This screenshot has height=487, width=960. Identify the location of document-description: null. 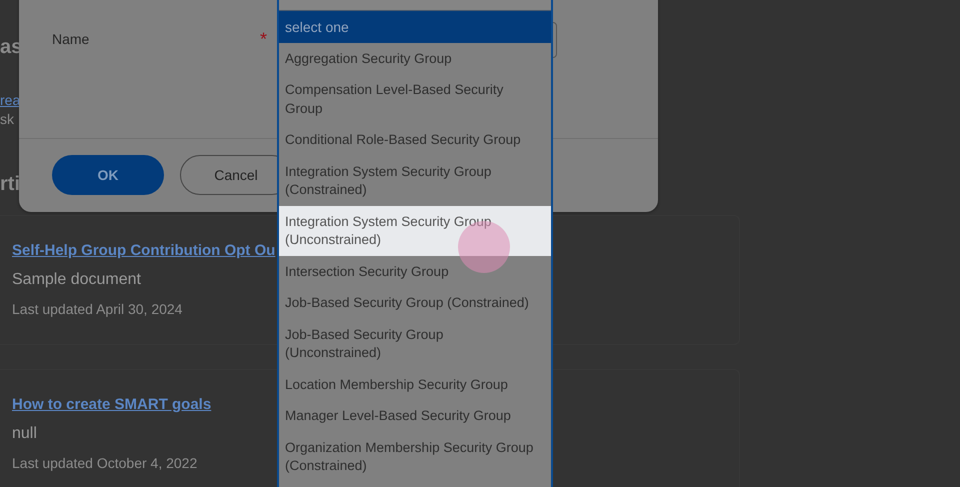
(24, 434).